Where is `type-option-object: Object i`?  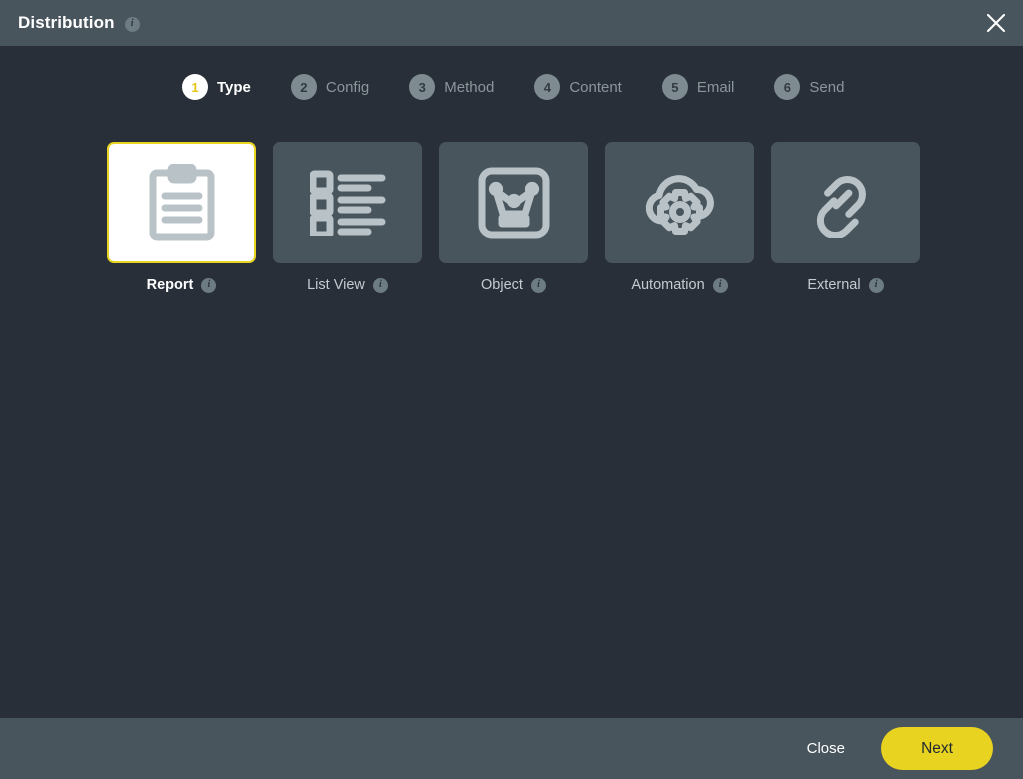 type-option-object: Object i is located at coordinates (513, 217).